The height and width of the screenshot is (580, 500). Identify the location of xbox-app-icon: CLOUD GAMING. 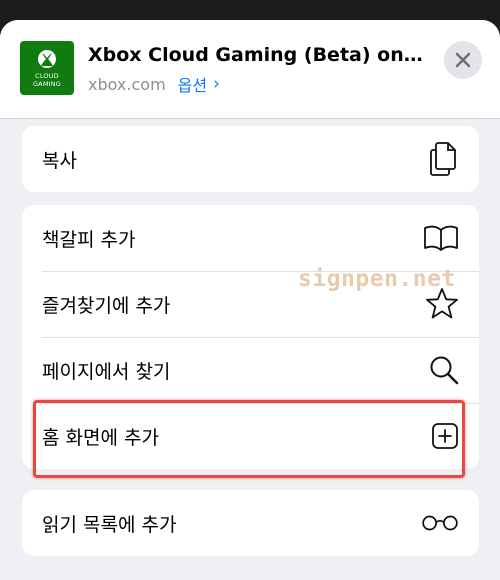
(47, 68).